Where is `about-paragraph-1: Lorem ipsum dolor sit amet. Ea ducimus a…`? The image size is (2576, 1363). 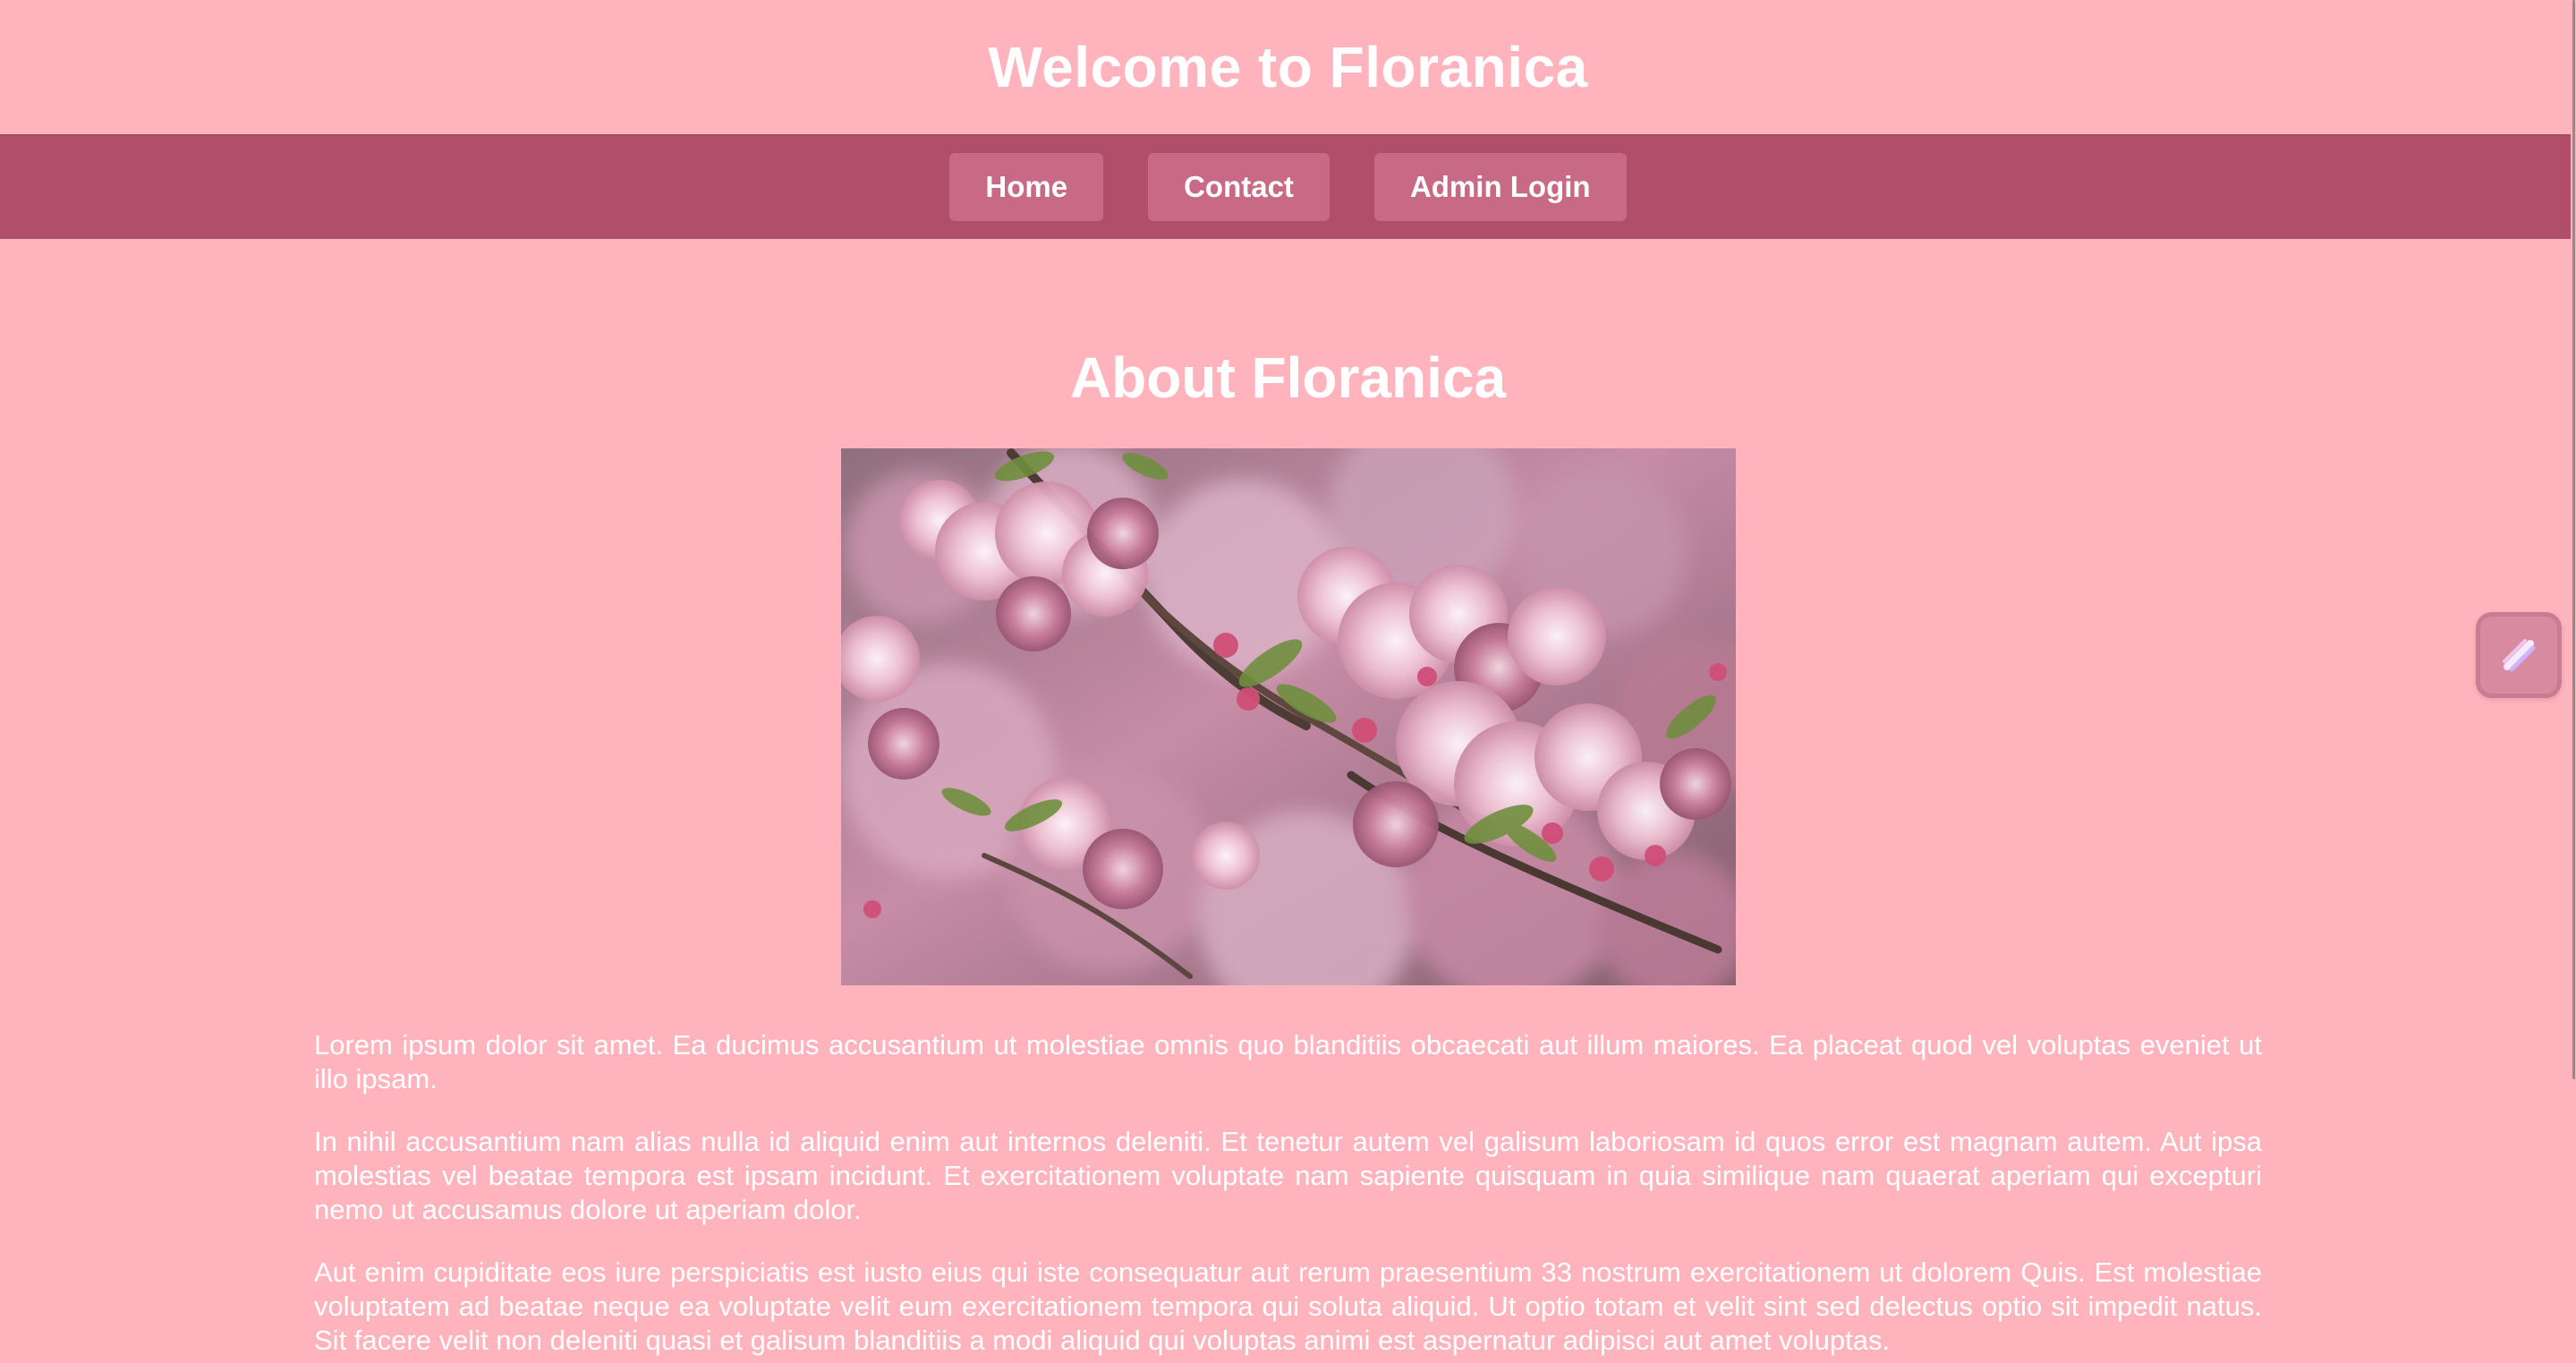
about-paragraph-1: Lorem ipsum dolor sit amet. Ea ducimus a… is located at coordinates (1288, 1062).